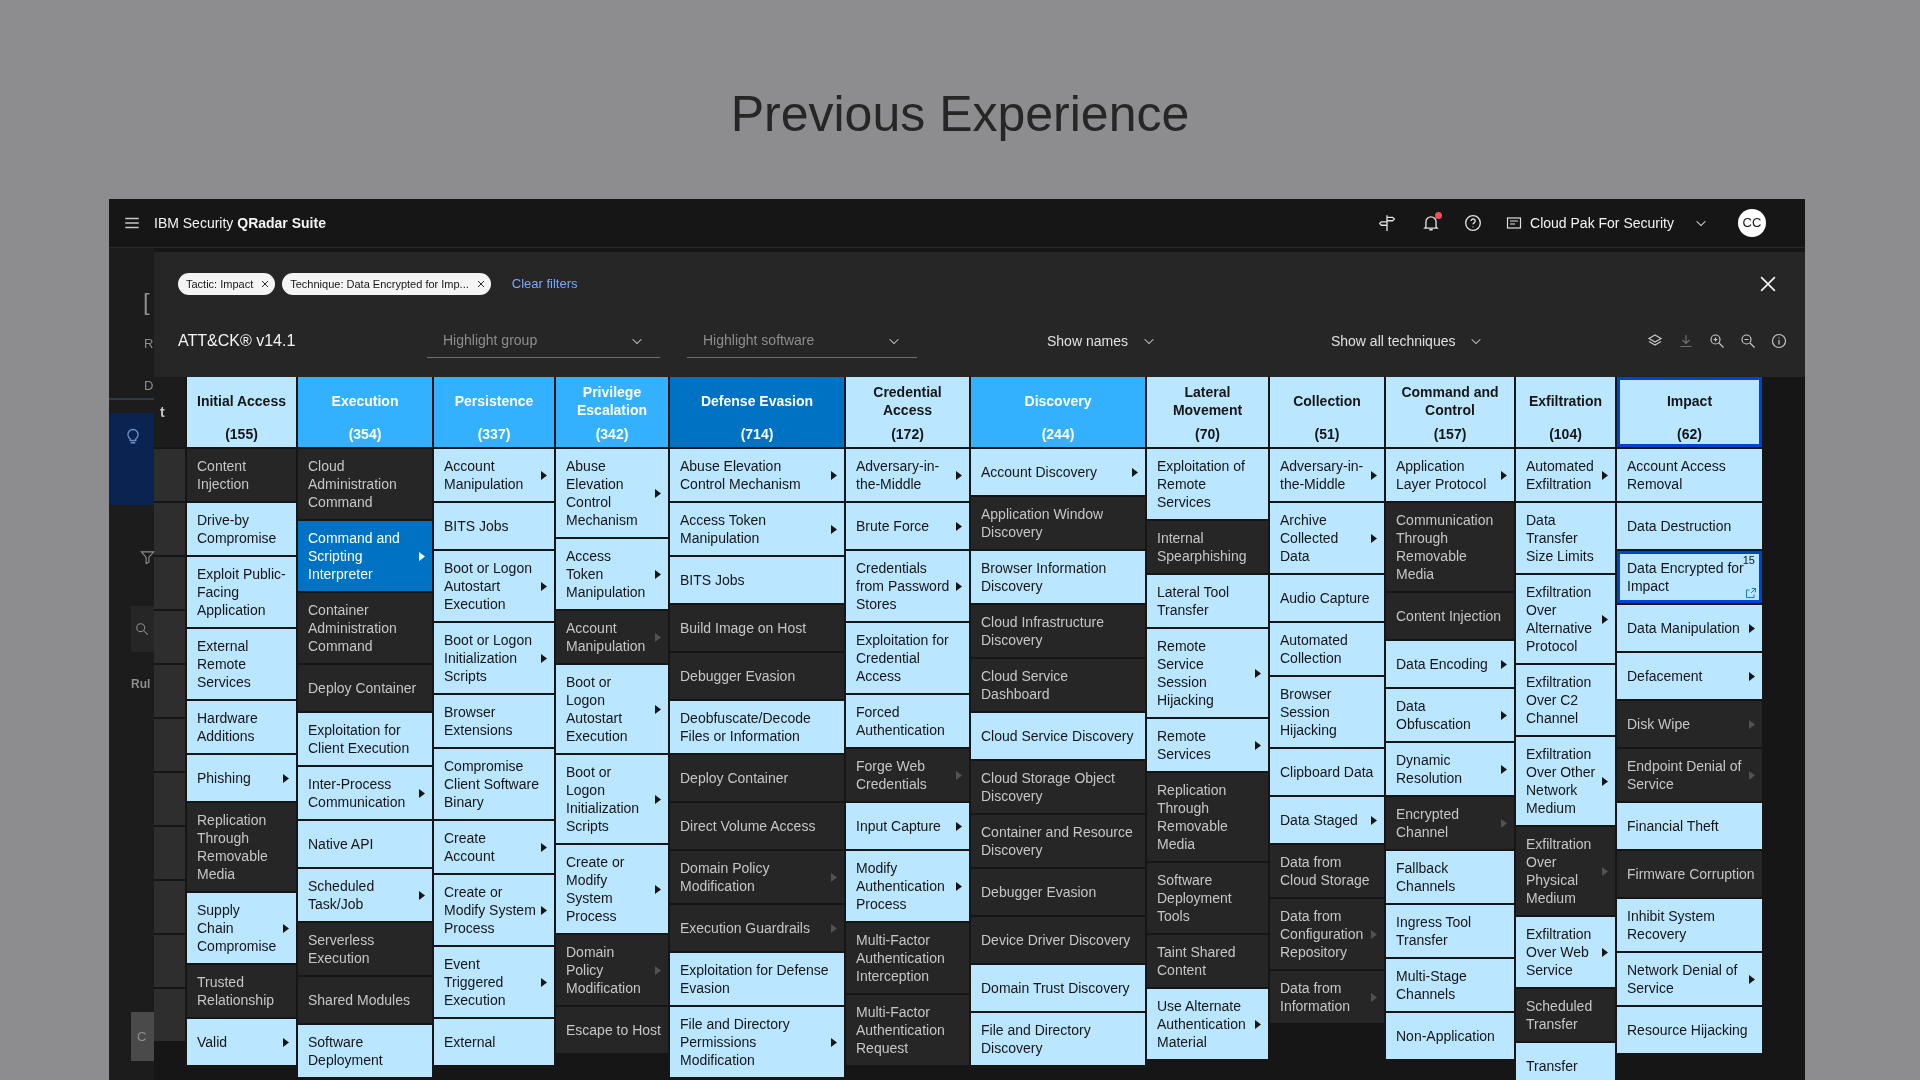 The image size is (1920, 1080). Describe the element at coordinates (365, 844) in the screenshot. I see `technique-cell: Native API` at that location.